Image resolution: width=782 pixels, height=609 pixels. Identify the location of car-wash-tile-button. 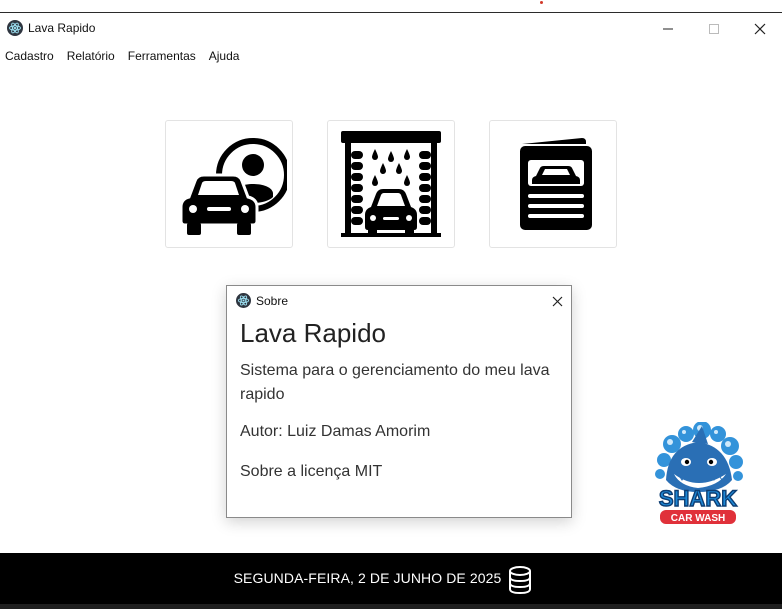
(391, 184).